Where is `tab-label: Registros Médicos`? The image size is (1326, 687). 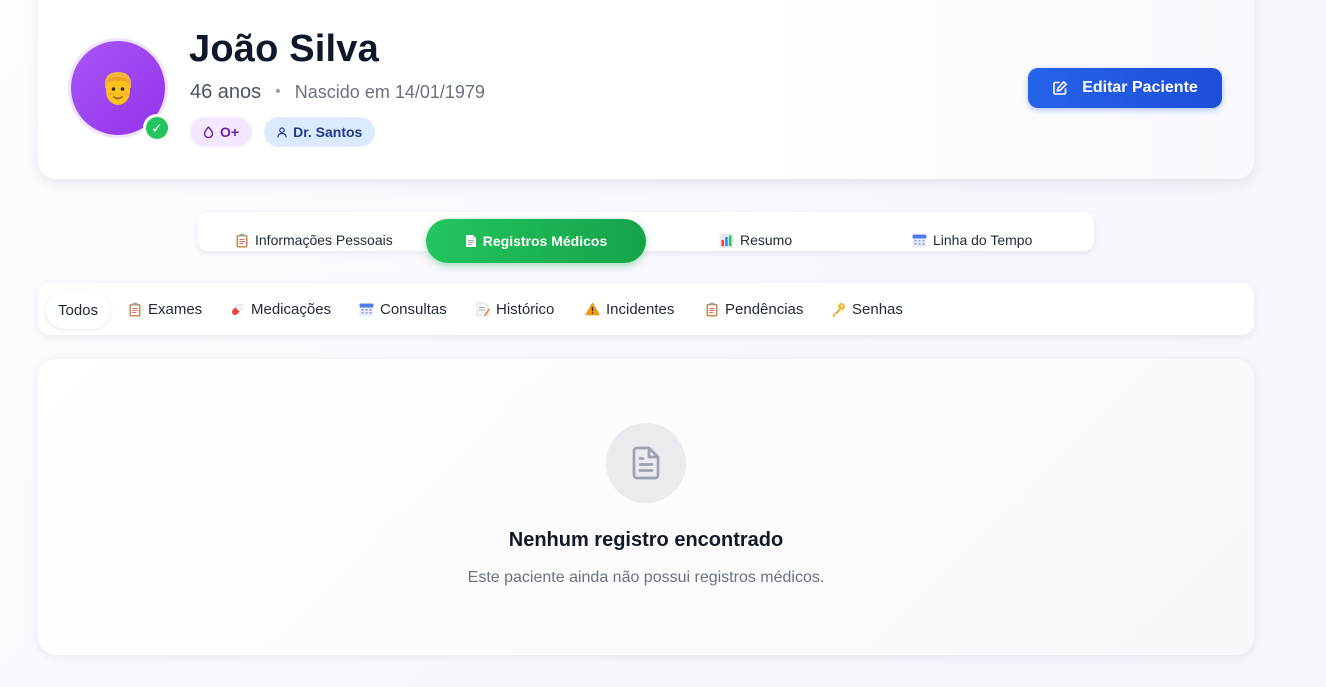
tab-label: Registros Médicos is located at coordinates (545, 241).